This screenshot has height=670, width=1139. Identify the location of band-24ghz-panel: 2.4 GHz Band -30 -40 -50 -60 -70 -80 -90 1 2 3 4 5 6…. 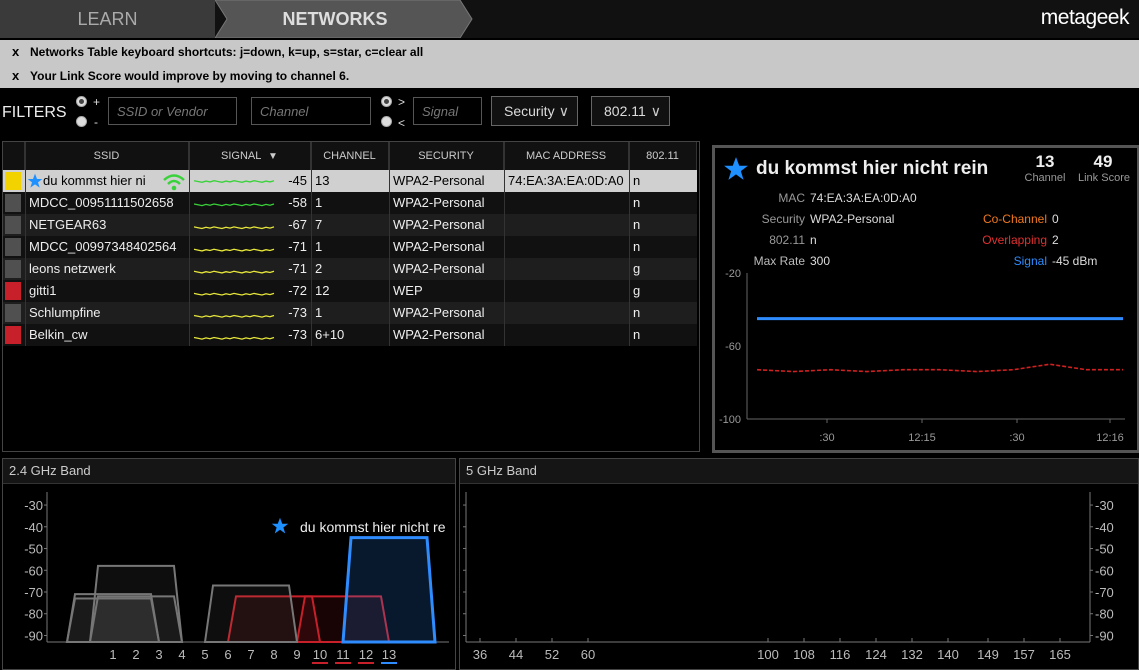
(229, 564).